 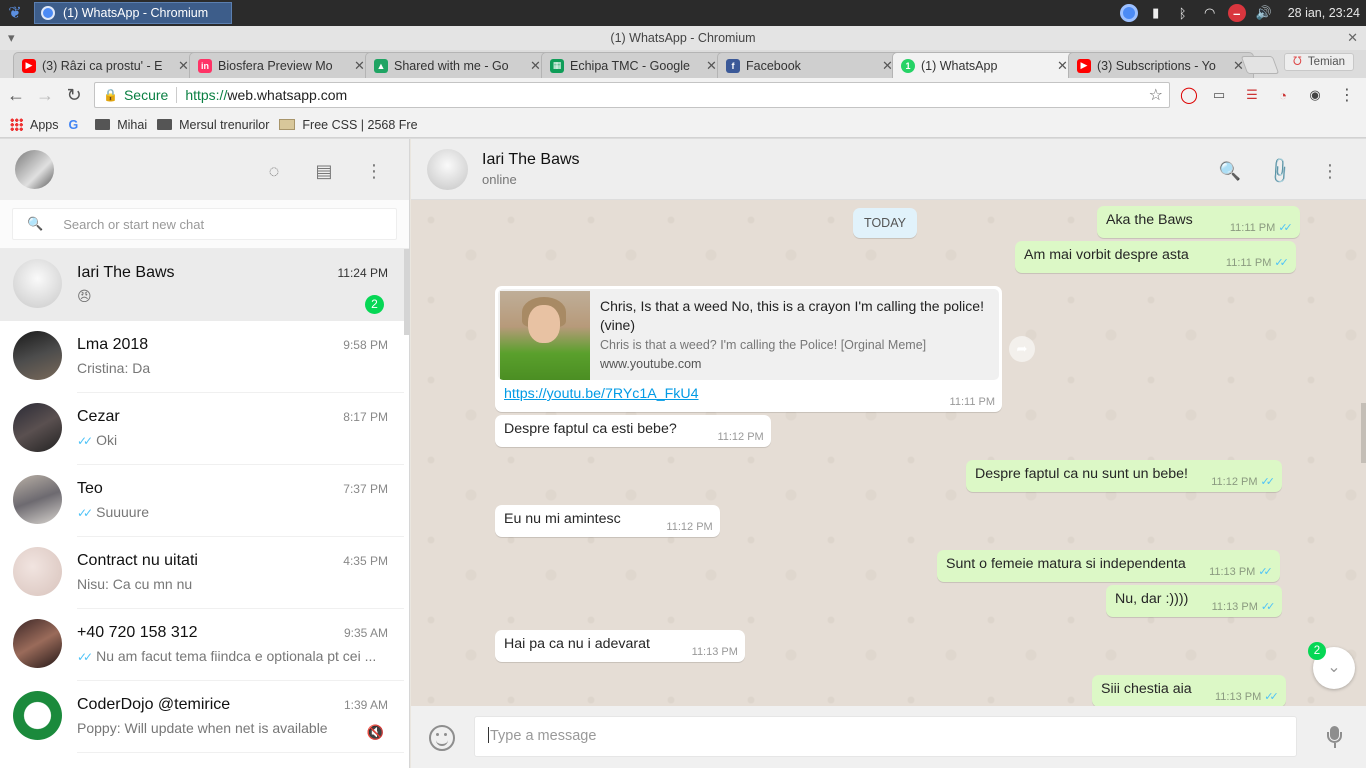 What do you see at coordinates (202, 285) in the screenshot?
I see `chat-item-iari: Iari The Baws 11:24 PM 😠 2` at bounding box center [202, 285].